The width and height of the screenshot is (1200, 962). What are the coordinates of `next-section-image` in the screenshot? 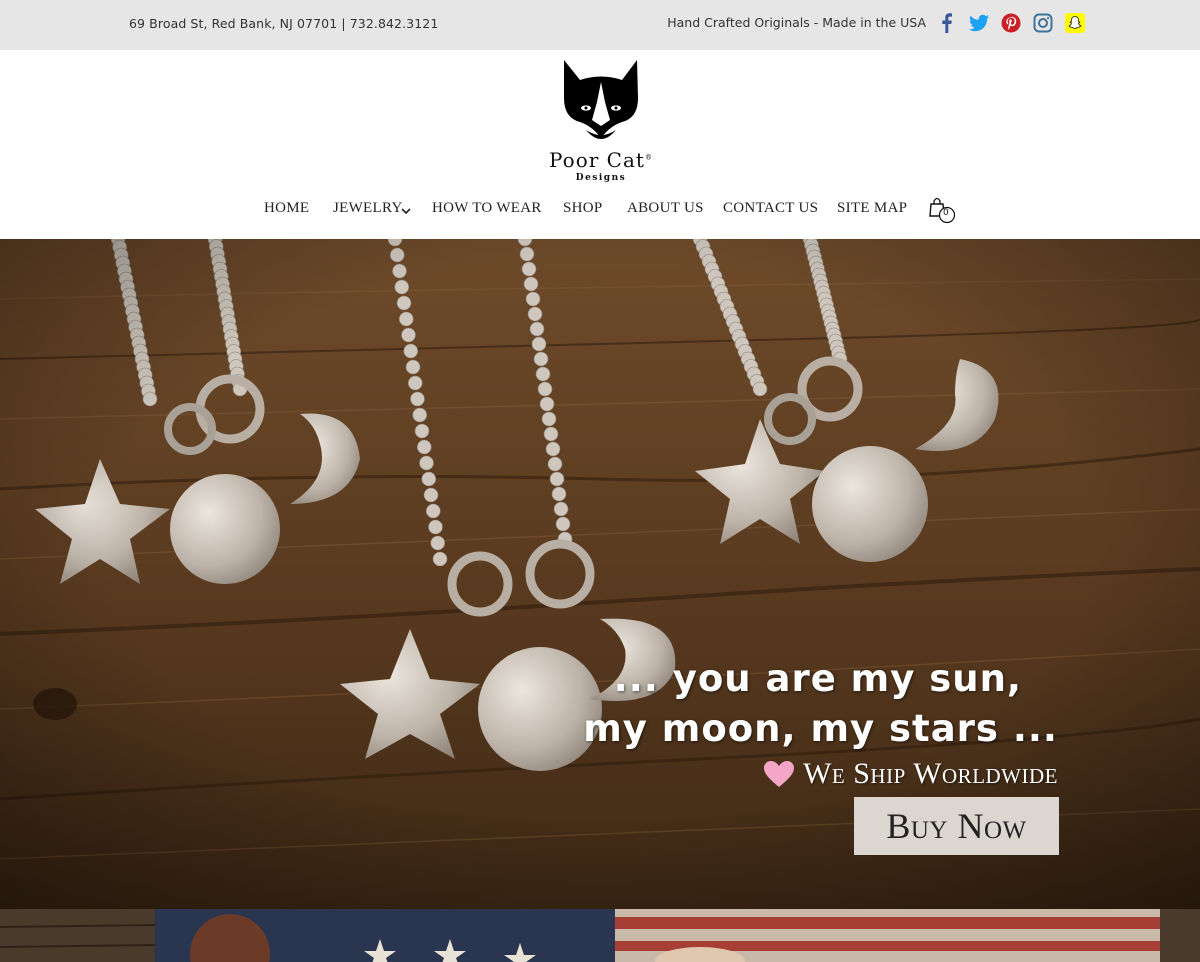 It's located at (600, 935).